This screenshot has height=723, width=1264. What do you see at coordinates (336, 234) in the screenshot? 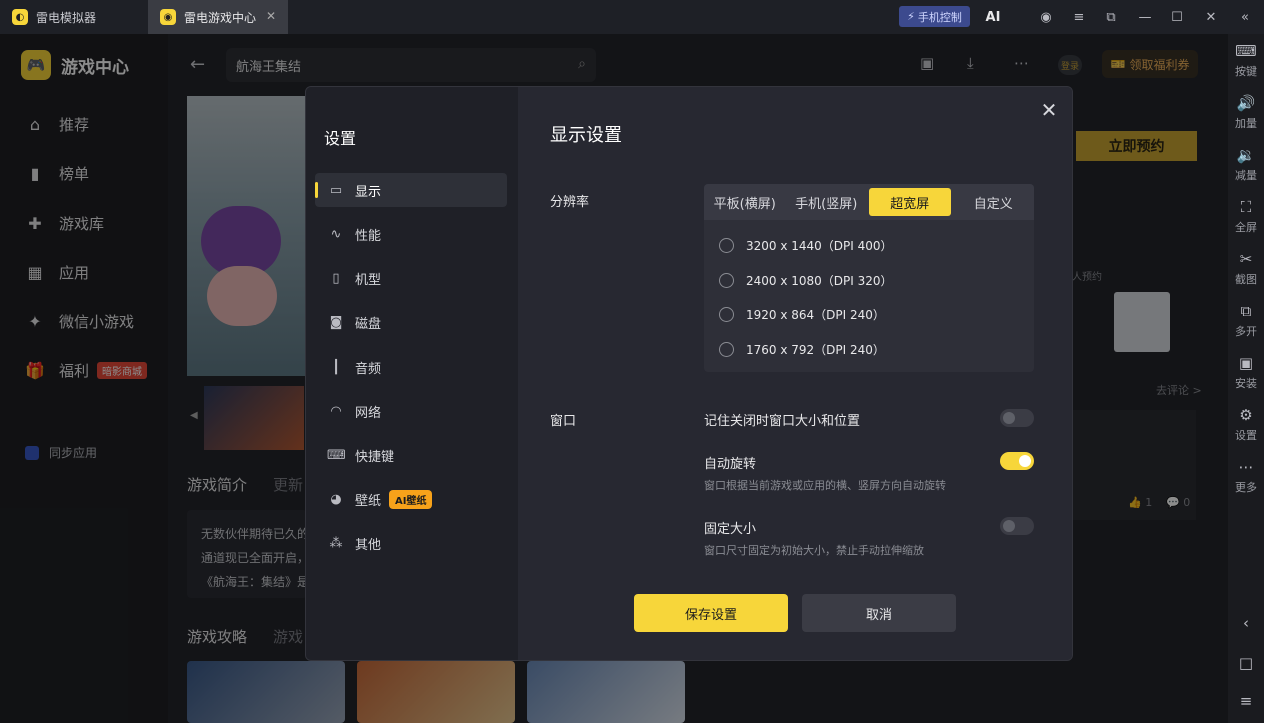
I see `pulse-icon: ∿` at bounding box center [336, 234].